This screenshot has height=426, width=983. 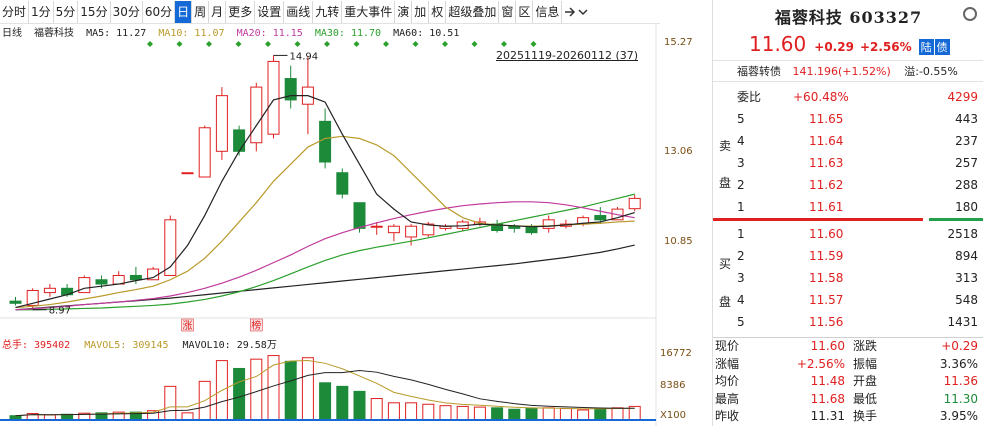 What do you see at coordinates (404, 11) in the screenshot?
I see `replay-button: 演` at bounding box center [404, 11].